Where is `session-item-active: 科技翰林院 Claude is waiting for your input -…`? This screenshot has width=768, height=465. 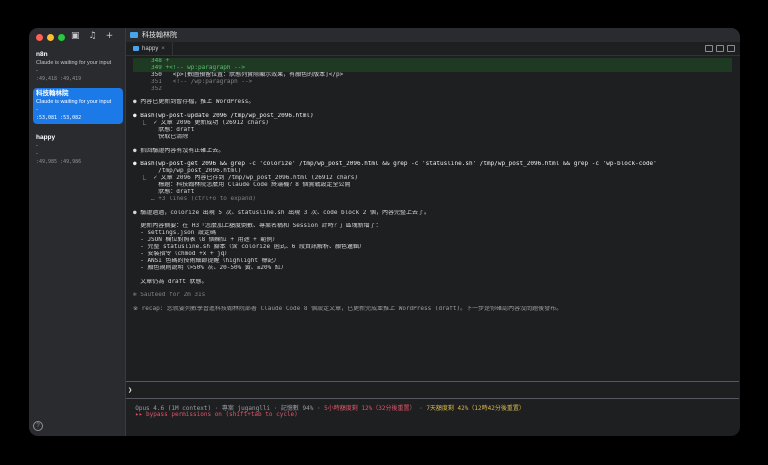 session-item-active: 科技翰林院 Claude is waiting for your input -… is located at coordinates (78, 106).